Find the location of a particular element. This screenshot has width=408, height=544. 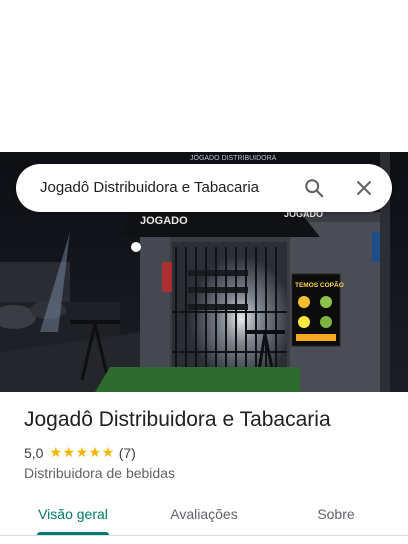

place-tabs: Visão geral Avaliações Sobre is located at coordinates (204, 516).